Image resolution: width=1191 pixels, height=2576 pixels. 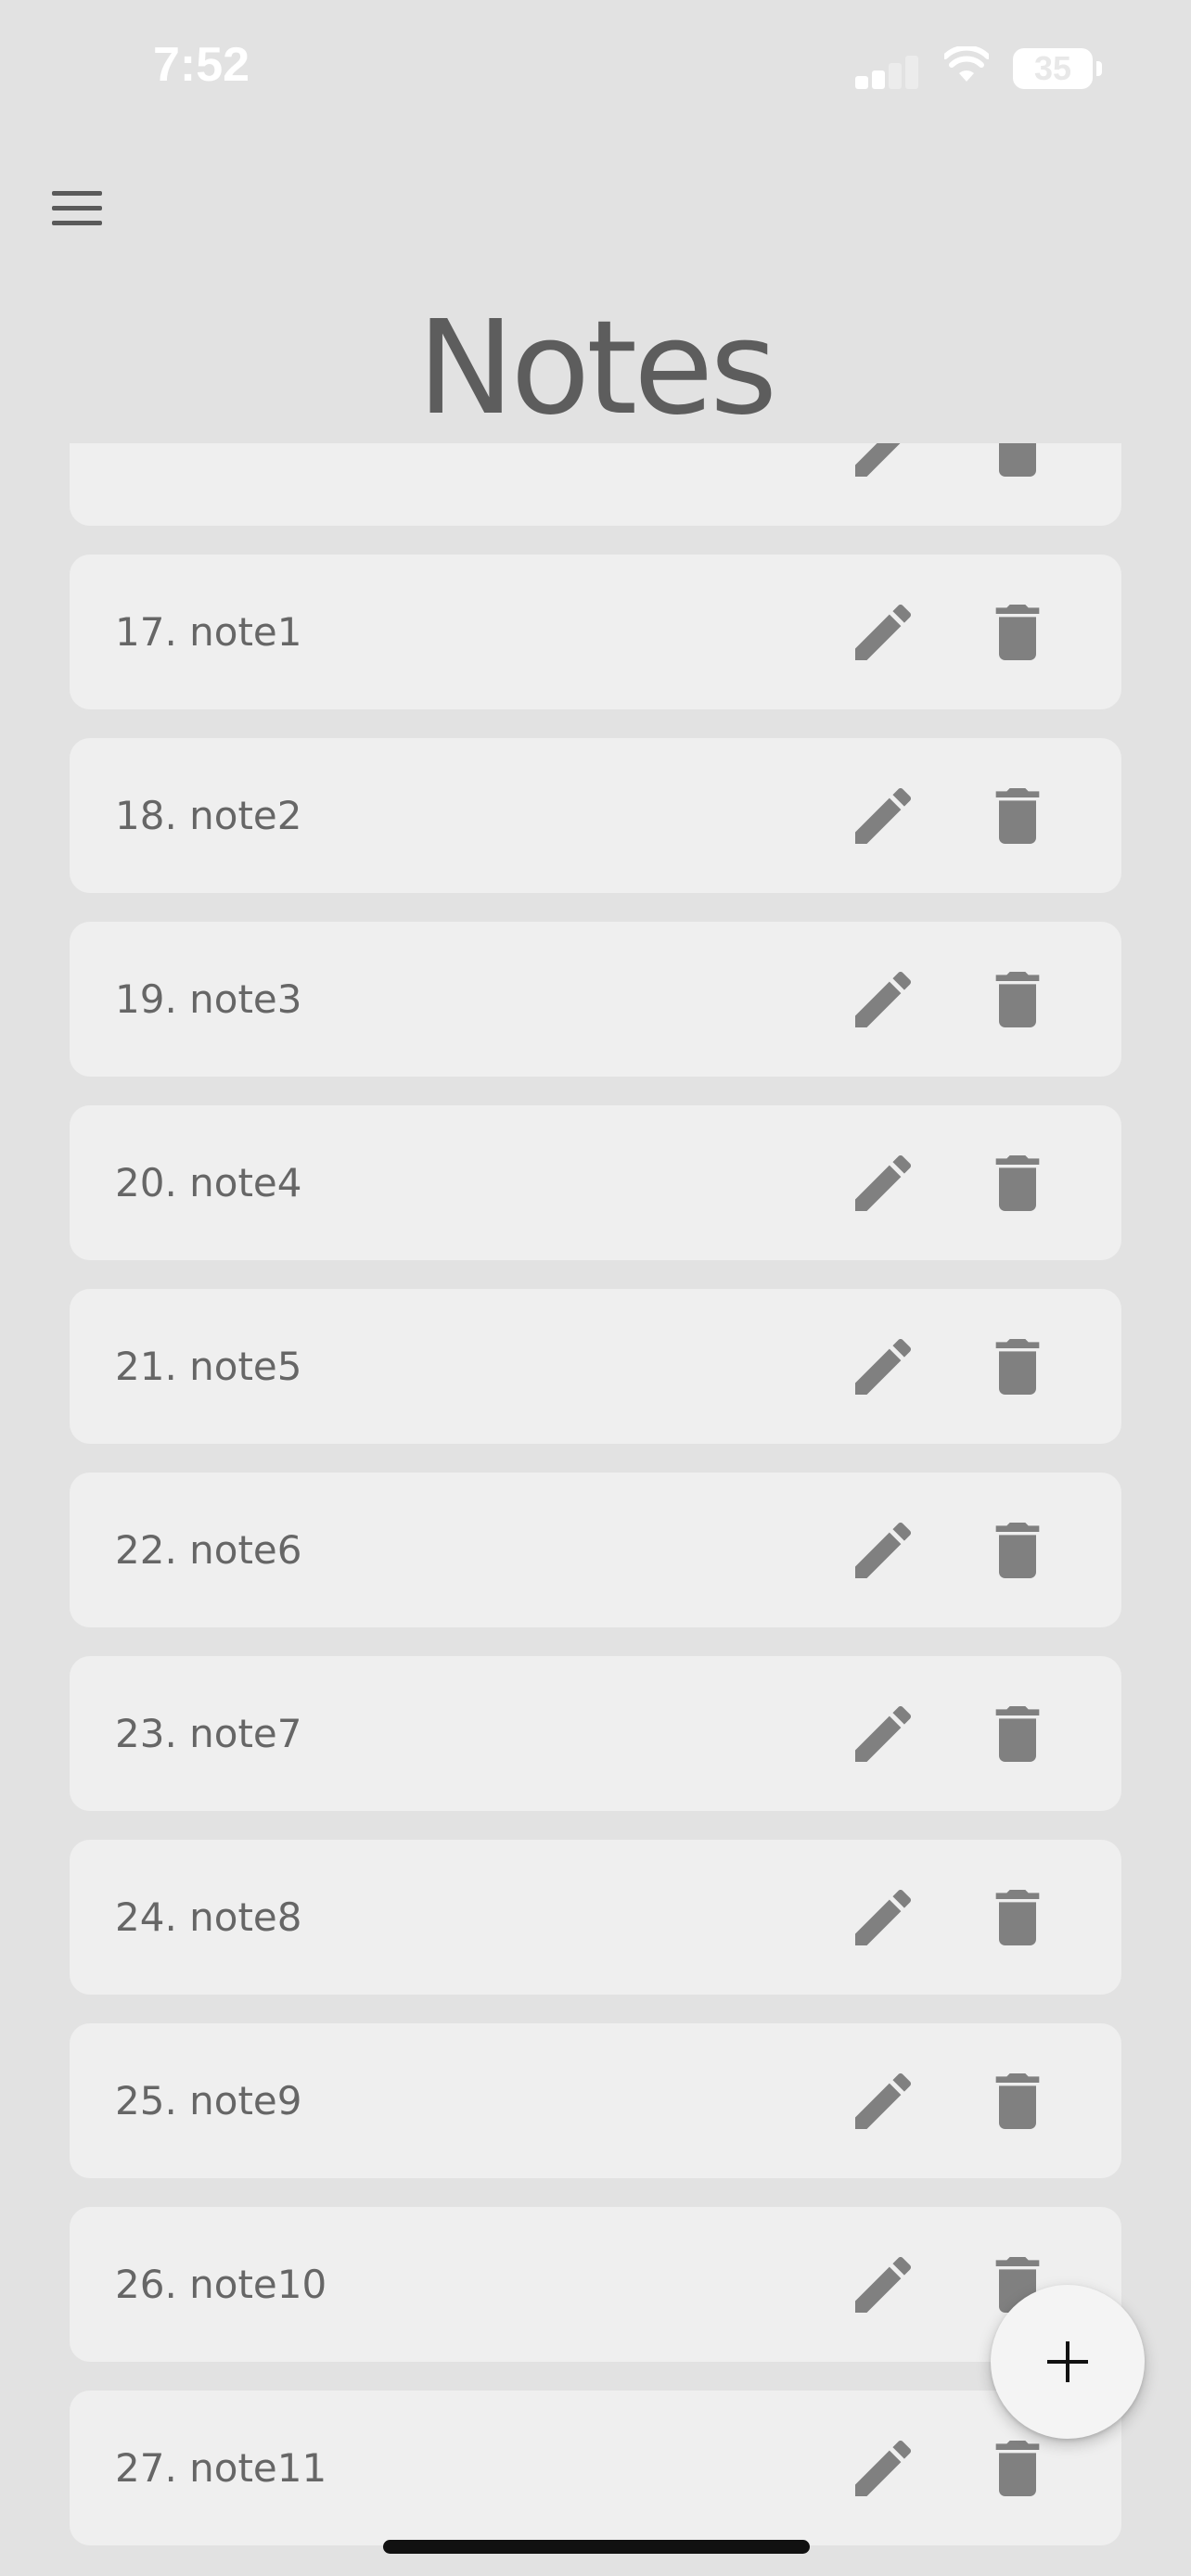 I want to click on wifi-icon, so click(x=966, y=64).